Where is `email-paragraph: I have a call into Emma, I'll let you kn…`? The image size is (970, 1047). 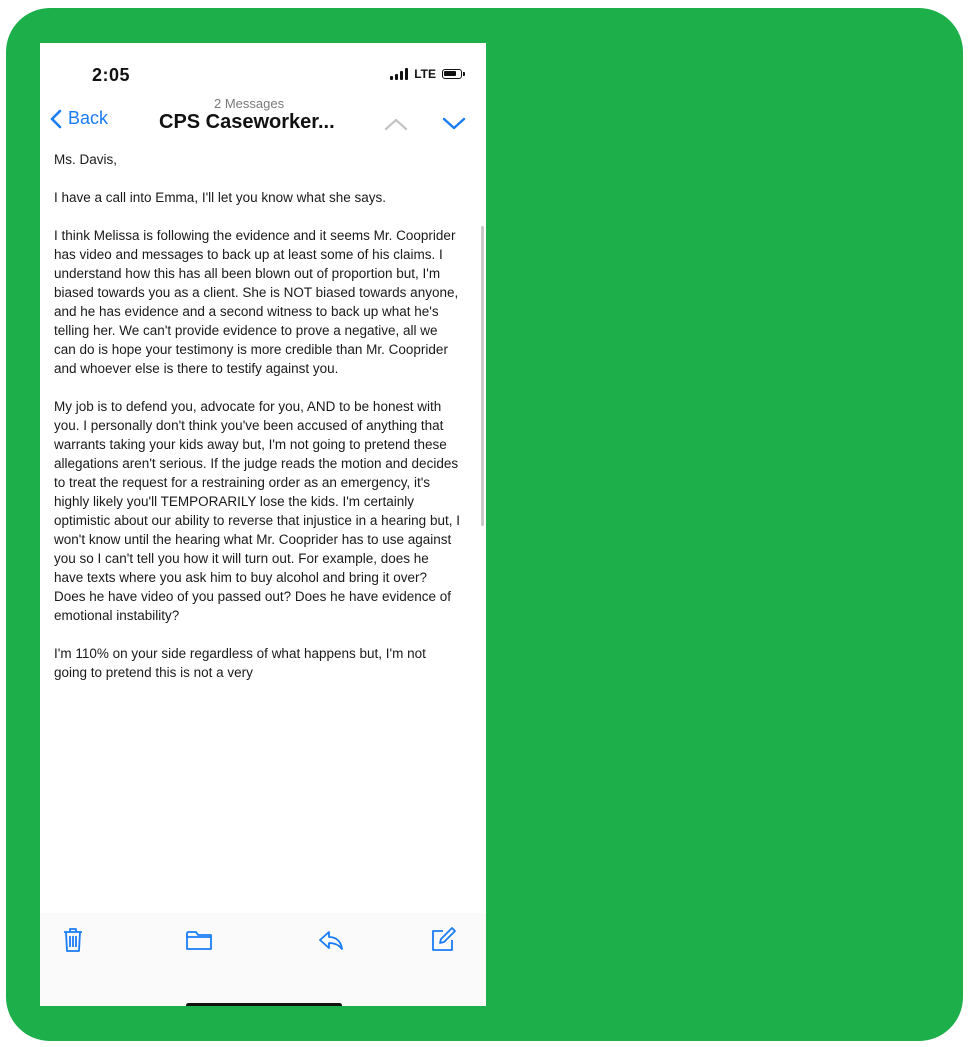 email-paragraph: I have a call into Emma, I'll let you kn… is located at coordinates (220, 197).